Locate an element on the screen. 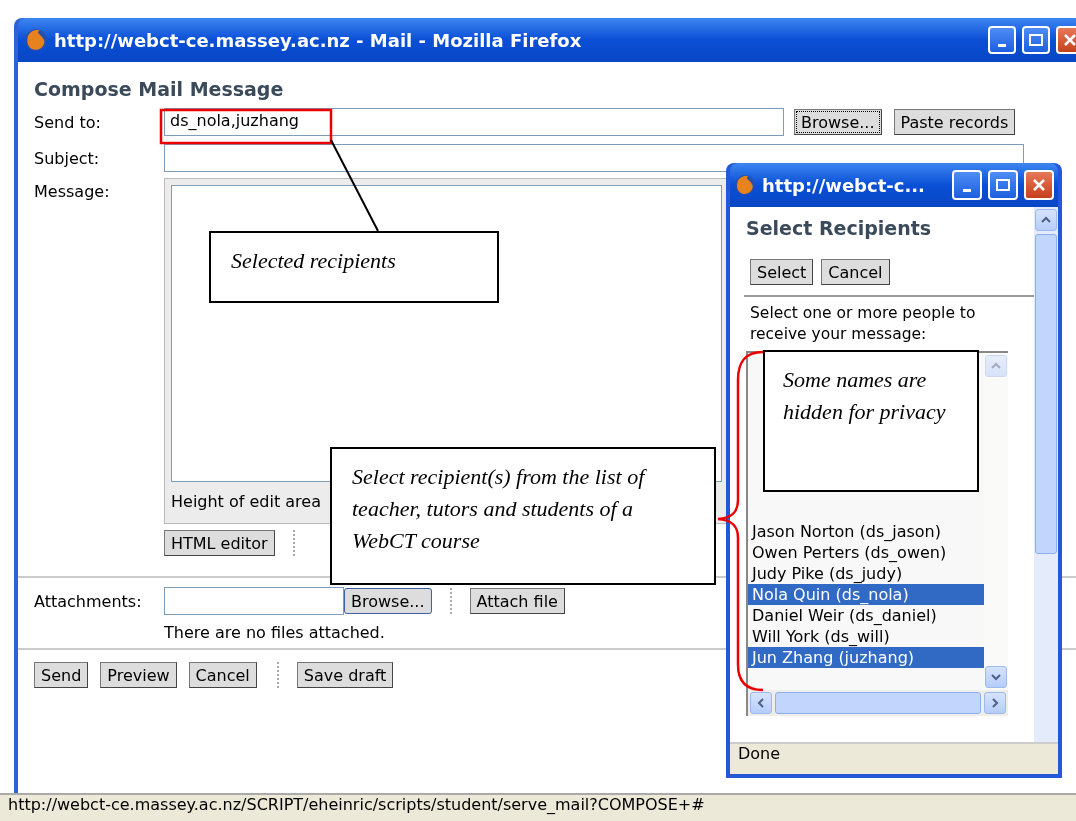 The image size is (1076, 821). callout-box: Some names are hidden for privacy is located at coordinates (871, 421).